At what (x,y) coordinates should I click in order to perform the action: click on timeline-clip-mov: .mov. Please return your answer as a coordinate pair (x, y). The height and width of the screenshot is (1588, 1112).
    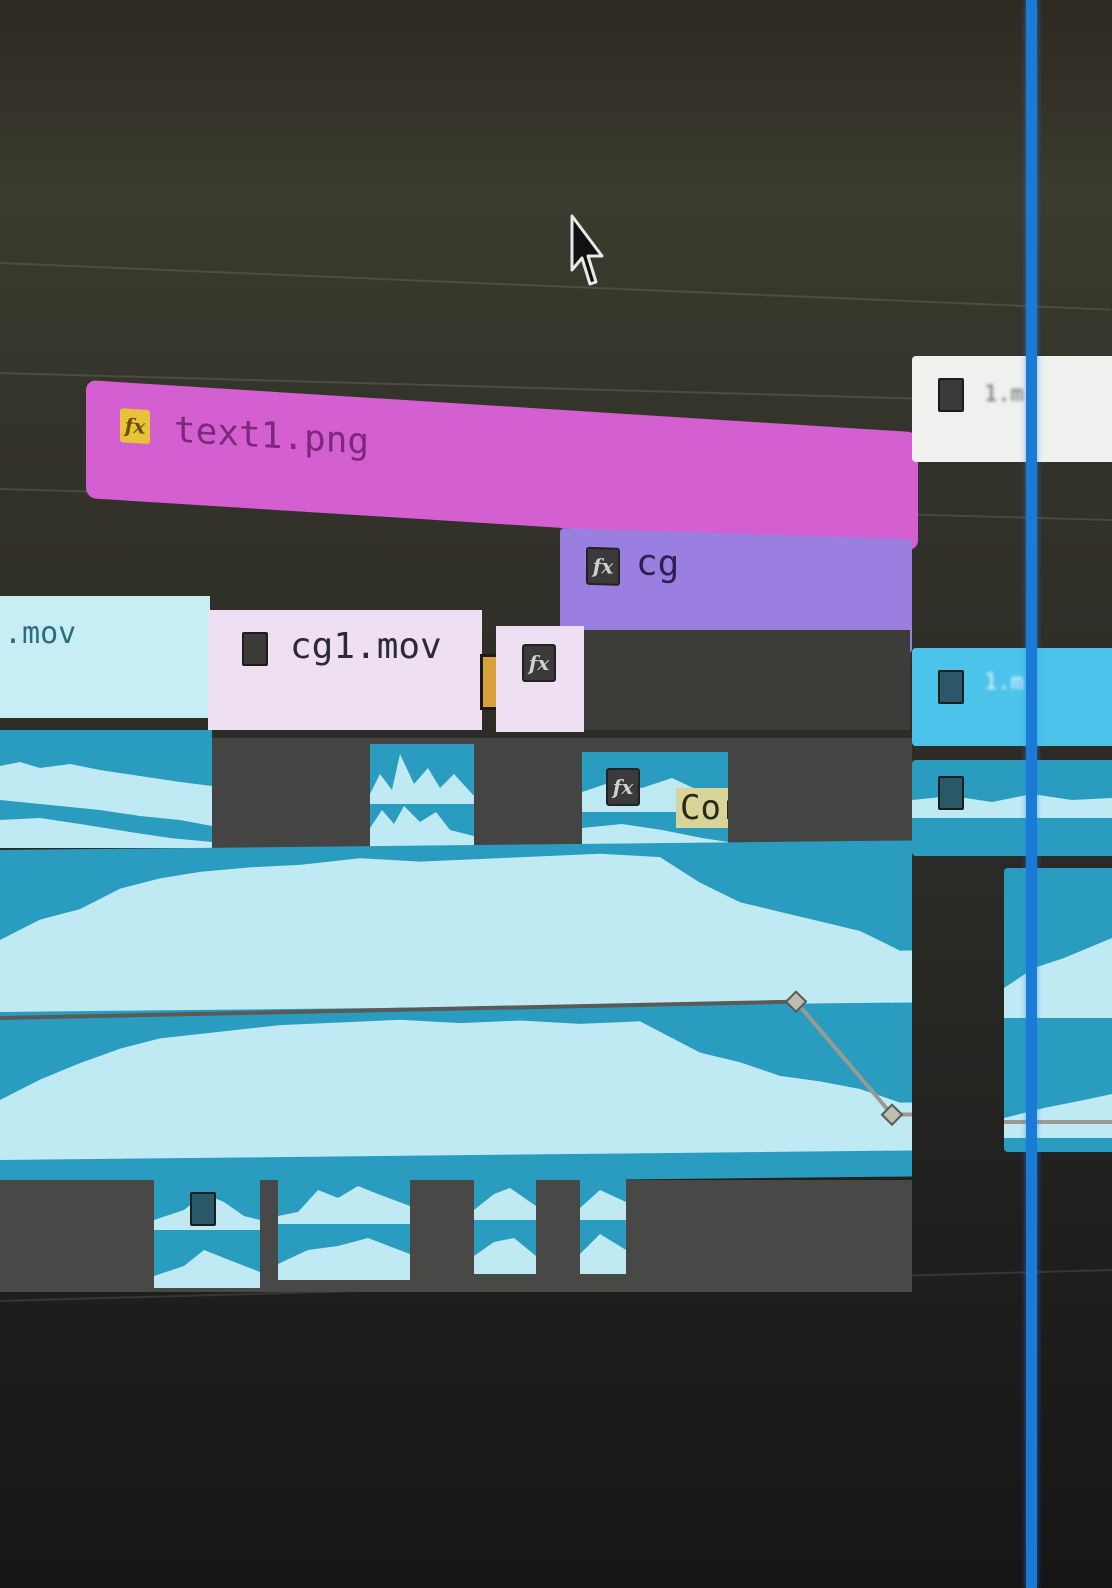
    Looking at the image, I should click on (105, 657).